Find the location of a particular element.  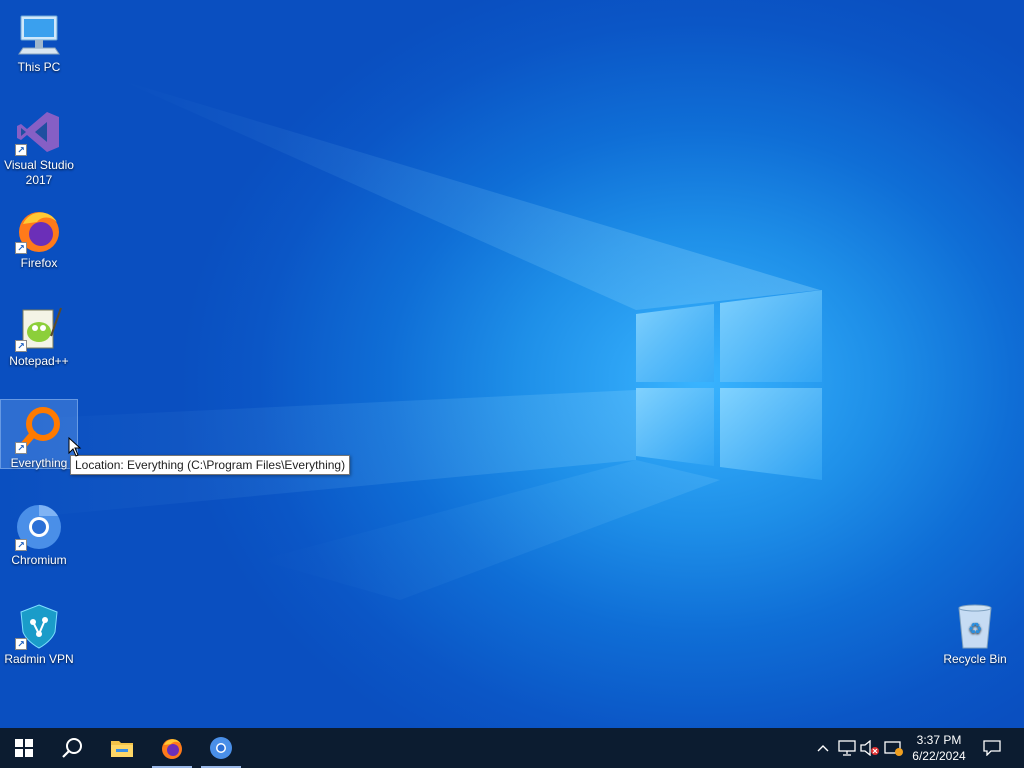

visual-studio-desktop-icon: ↗ Visual Studio 2017 is located at coordinates (39, 145).